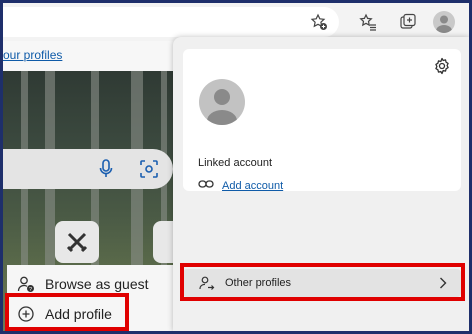 The image size is (472, 334). I want to click on favorite-add-icon, so click(319, 22).